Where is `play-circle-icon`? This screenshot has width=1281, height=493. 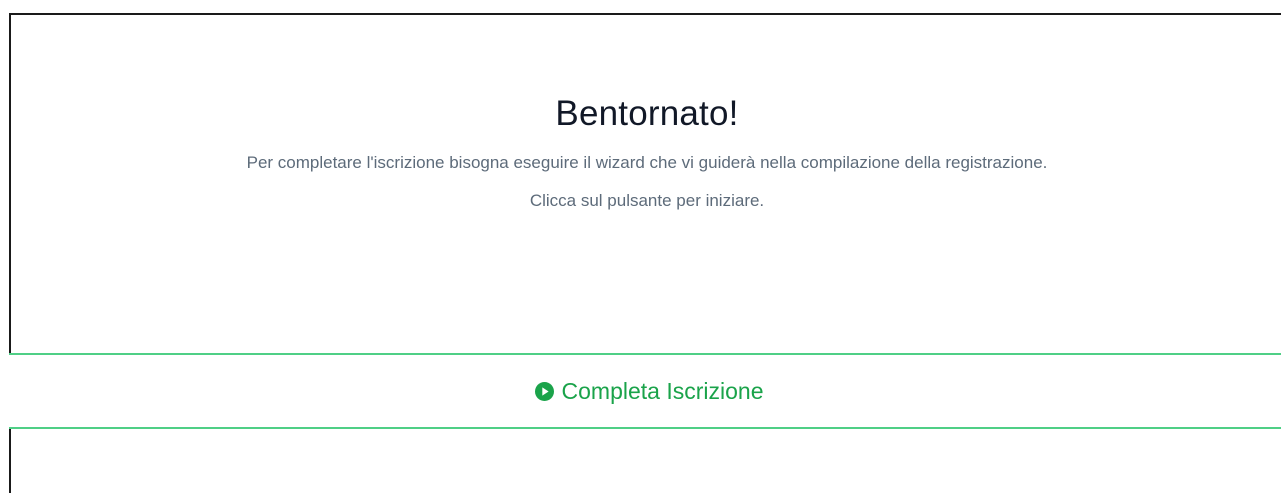 play-circle-icon is located at coordinates (544, 391).